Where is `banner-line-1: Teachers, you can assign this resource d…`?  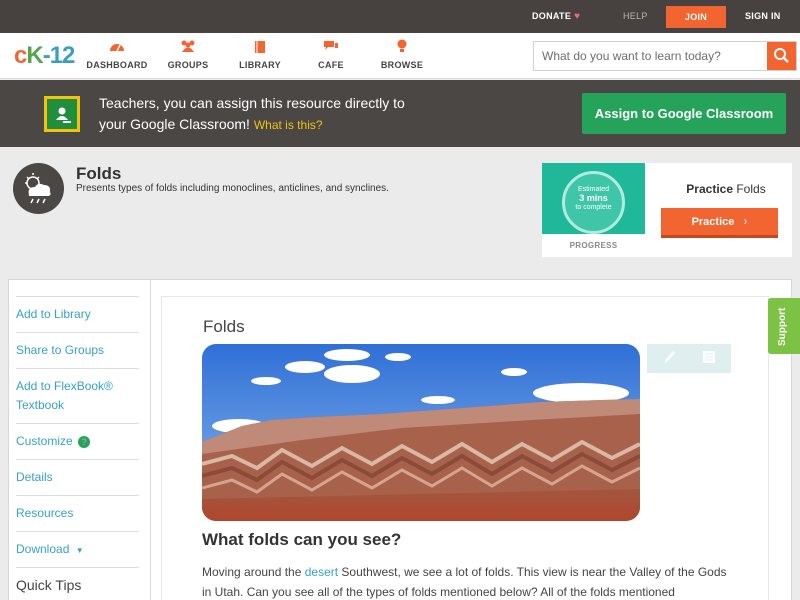 banner-line-1: Teachers, you can assign this resource d… is located at coordinates (252, 103).